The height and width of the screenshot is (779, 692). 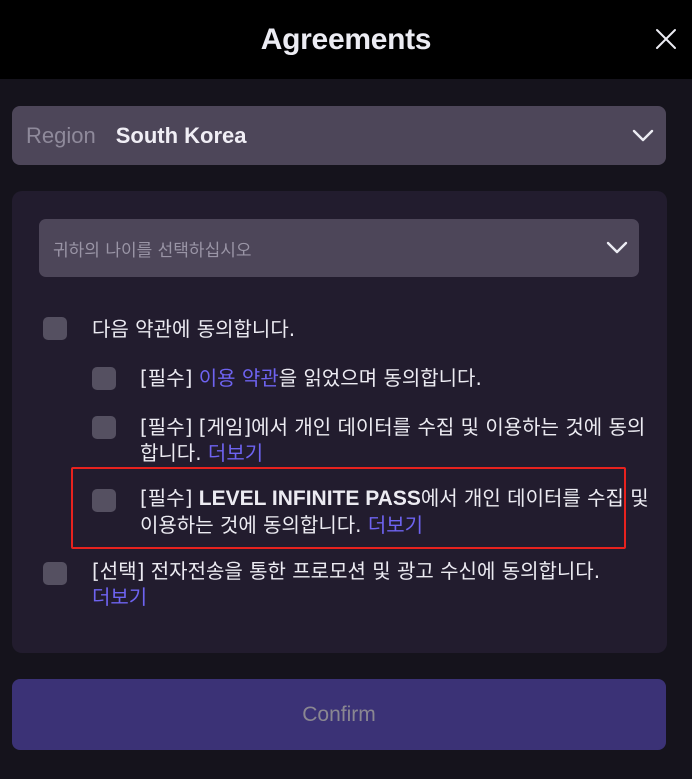 I want to click on terms-of-service-label: [필수] 이용 약관을 읽었으며 동의합니다., so click(x=311, y=378).